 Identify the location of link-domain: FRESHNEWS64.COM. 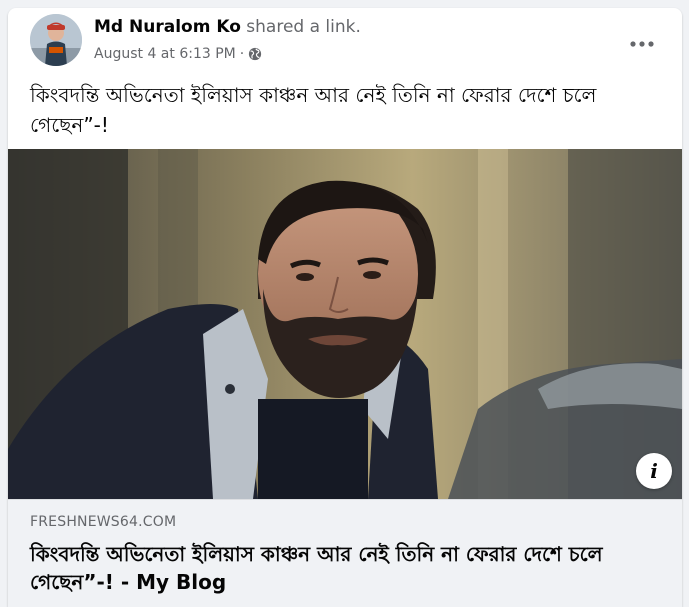
(103, 522).